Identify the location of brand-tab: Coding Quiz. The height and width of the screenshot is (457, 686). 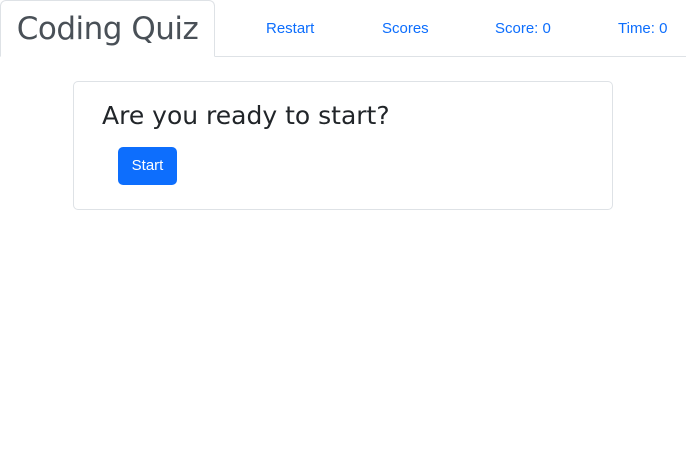
(107, 28).